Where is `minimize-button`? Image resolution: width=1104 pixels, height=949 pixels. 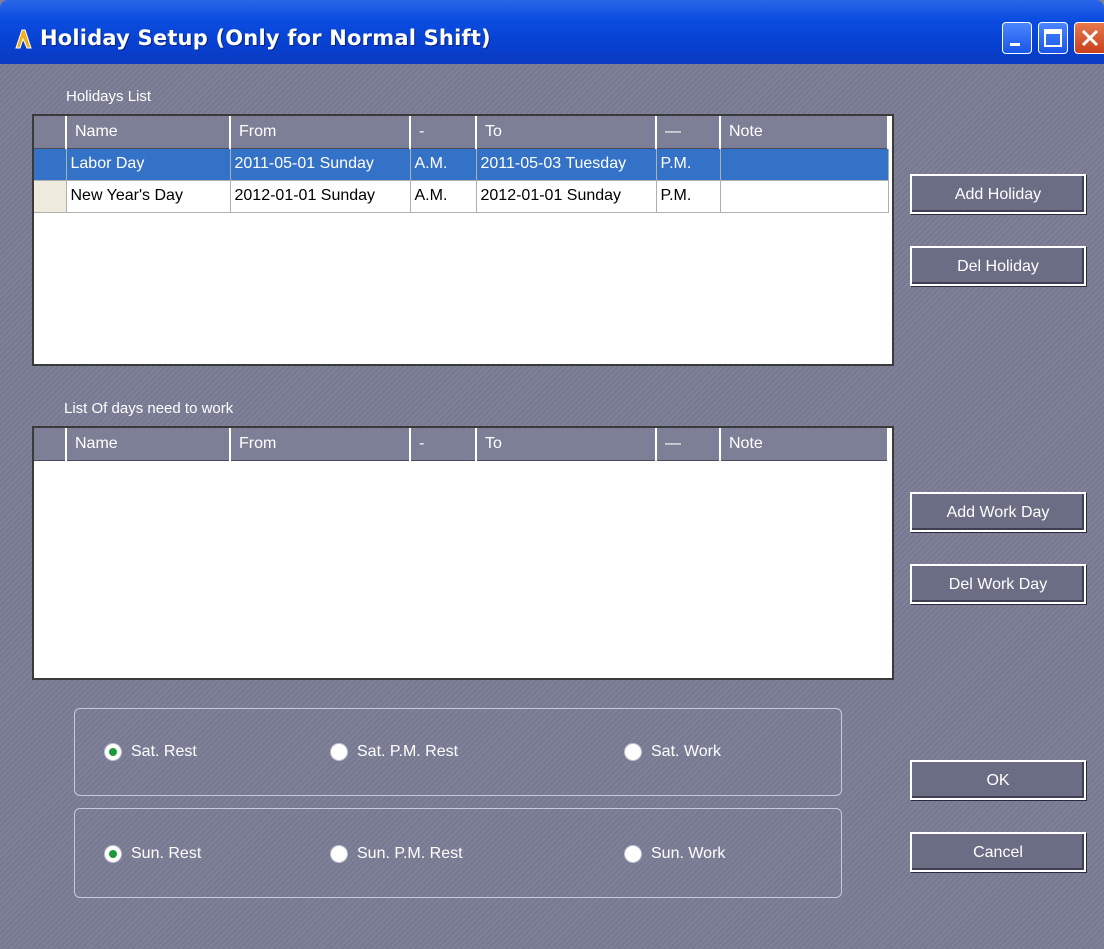
minimize-button is located at coordinates (1017, 38).